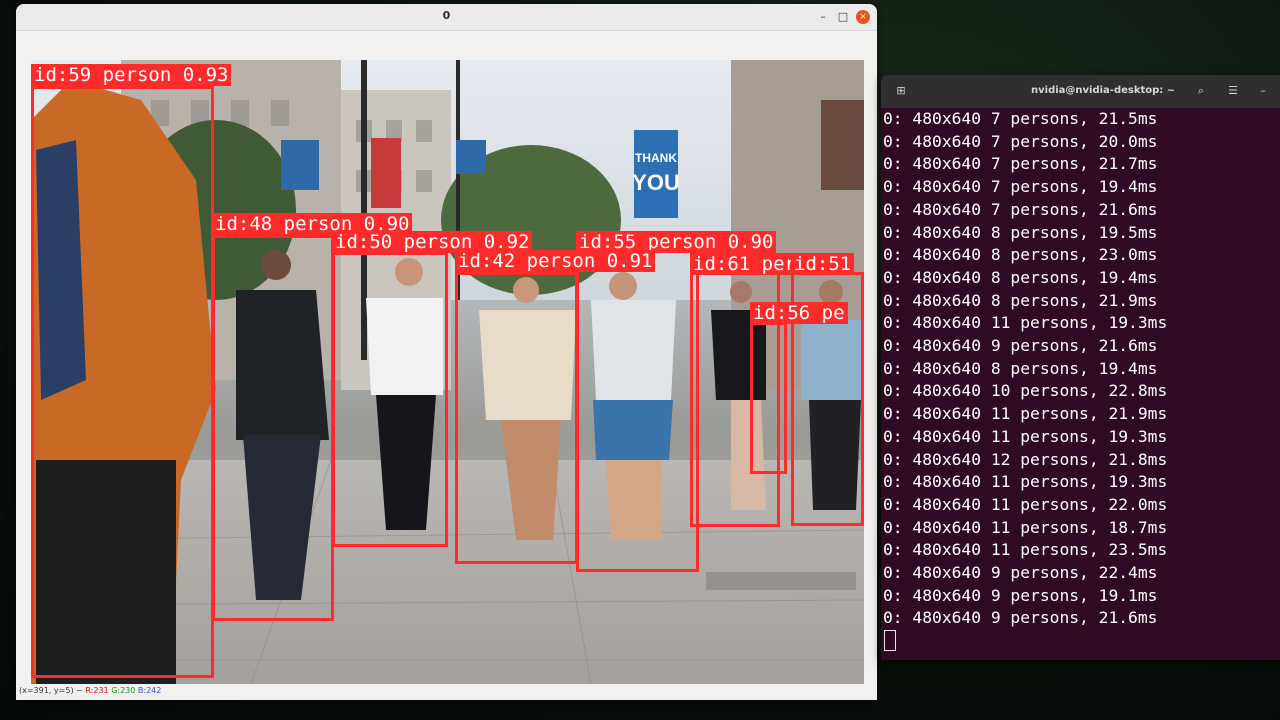  What do you see at coordinates (123, 690) in the screenshot?
I see `pixel-green: G:230` at bounding box center [123, 690].